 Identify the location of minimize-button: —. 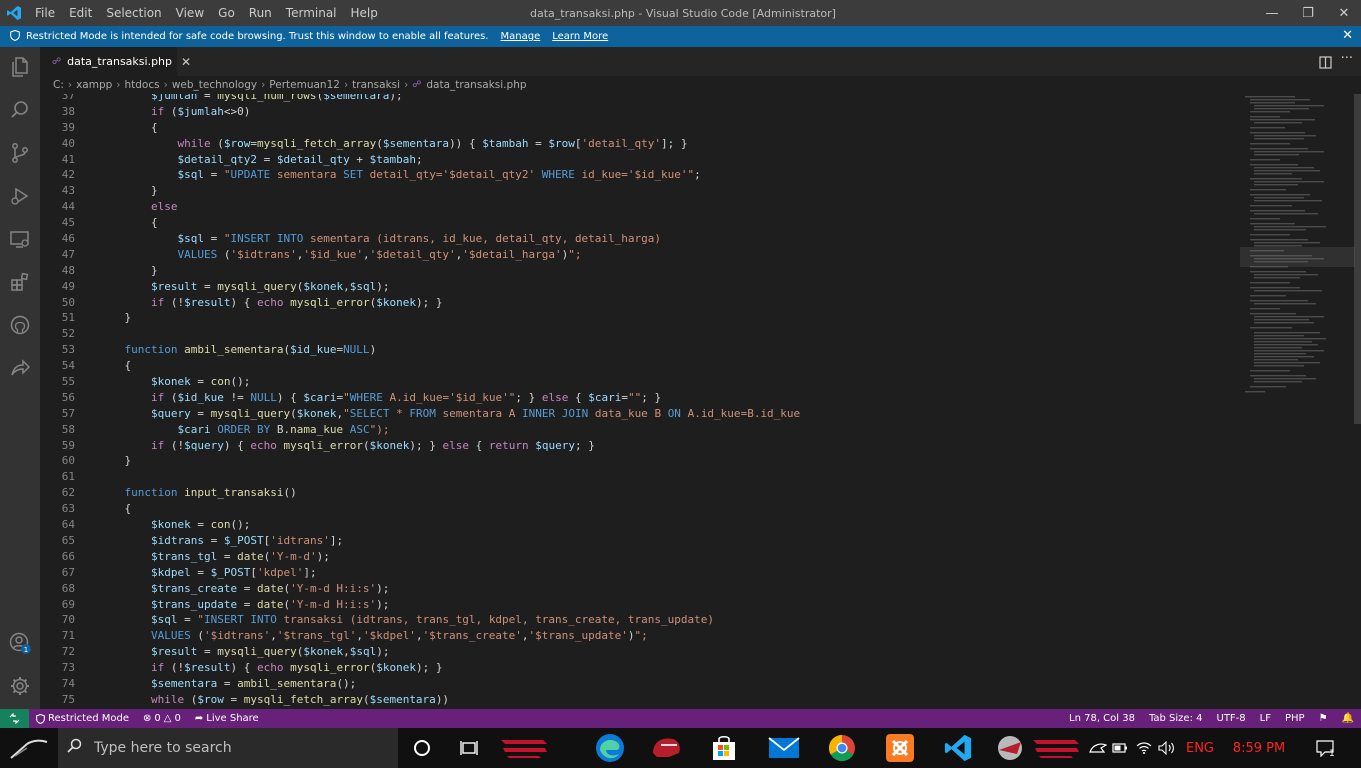
(1272, 13).